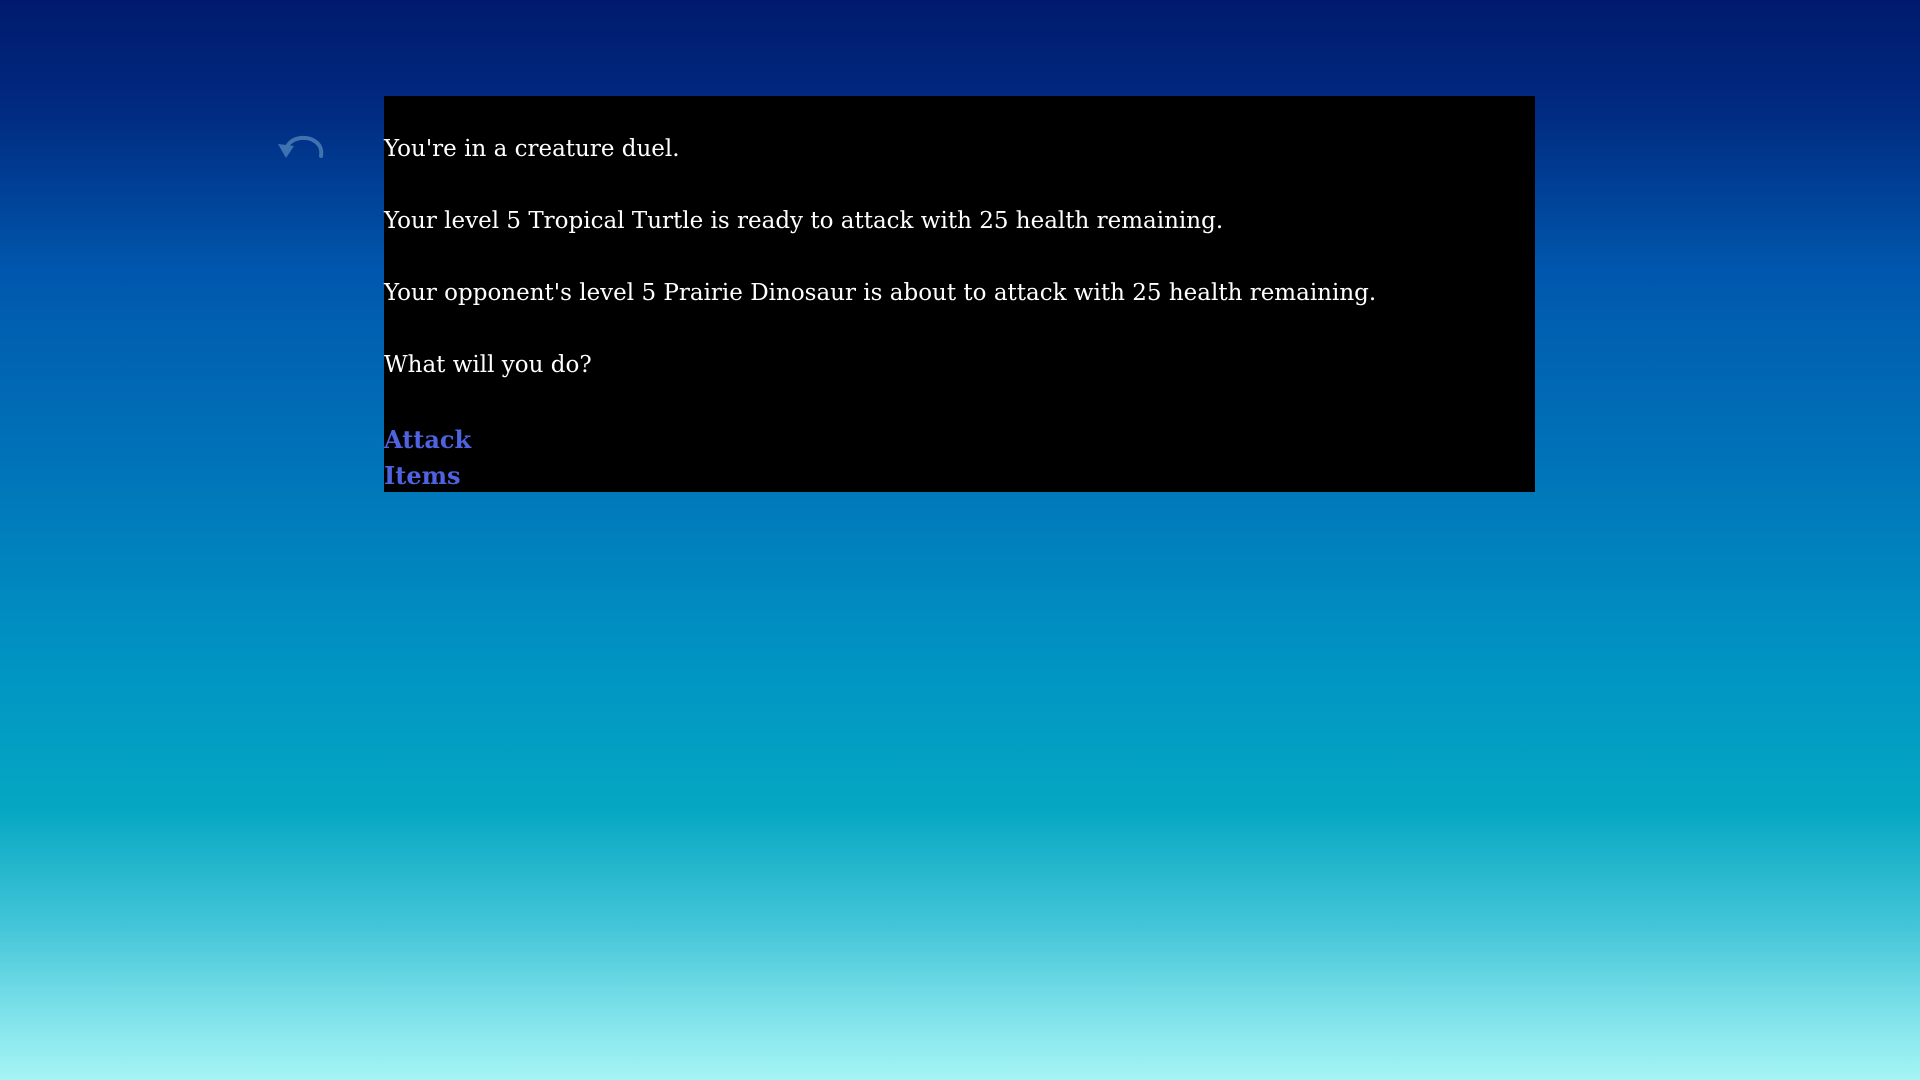  I want to click on undo-arrow-icon, so click(301, 146).